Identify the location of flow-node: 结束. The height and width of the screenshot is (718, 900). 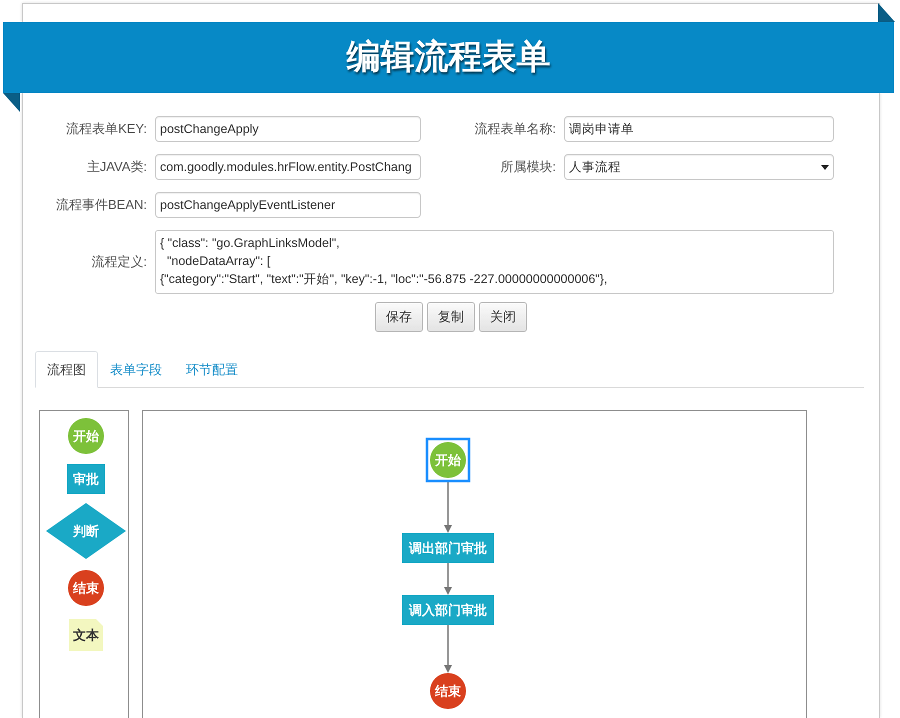
(448, 691).